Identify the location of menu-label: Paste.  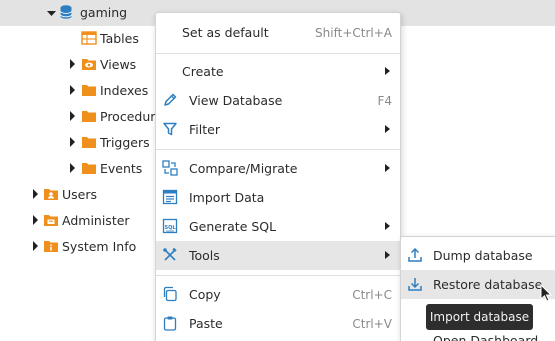
(206, 323).